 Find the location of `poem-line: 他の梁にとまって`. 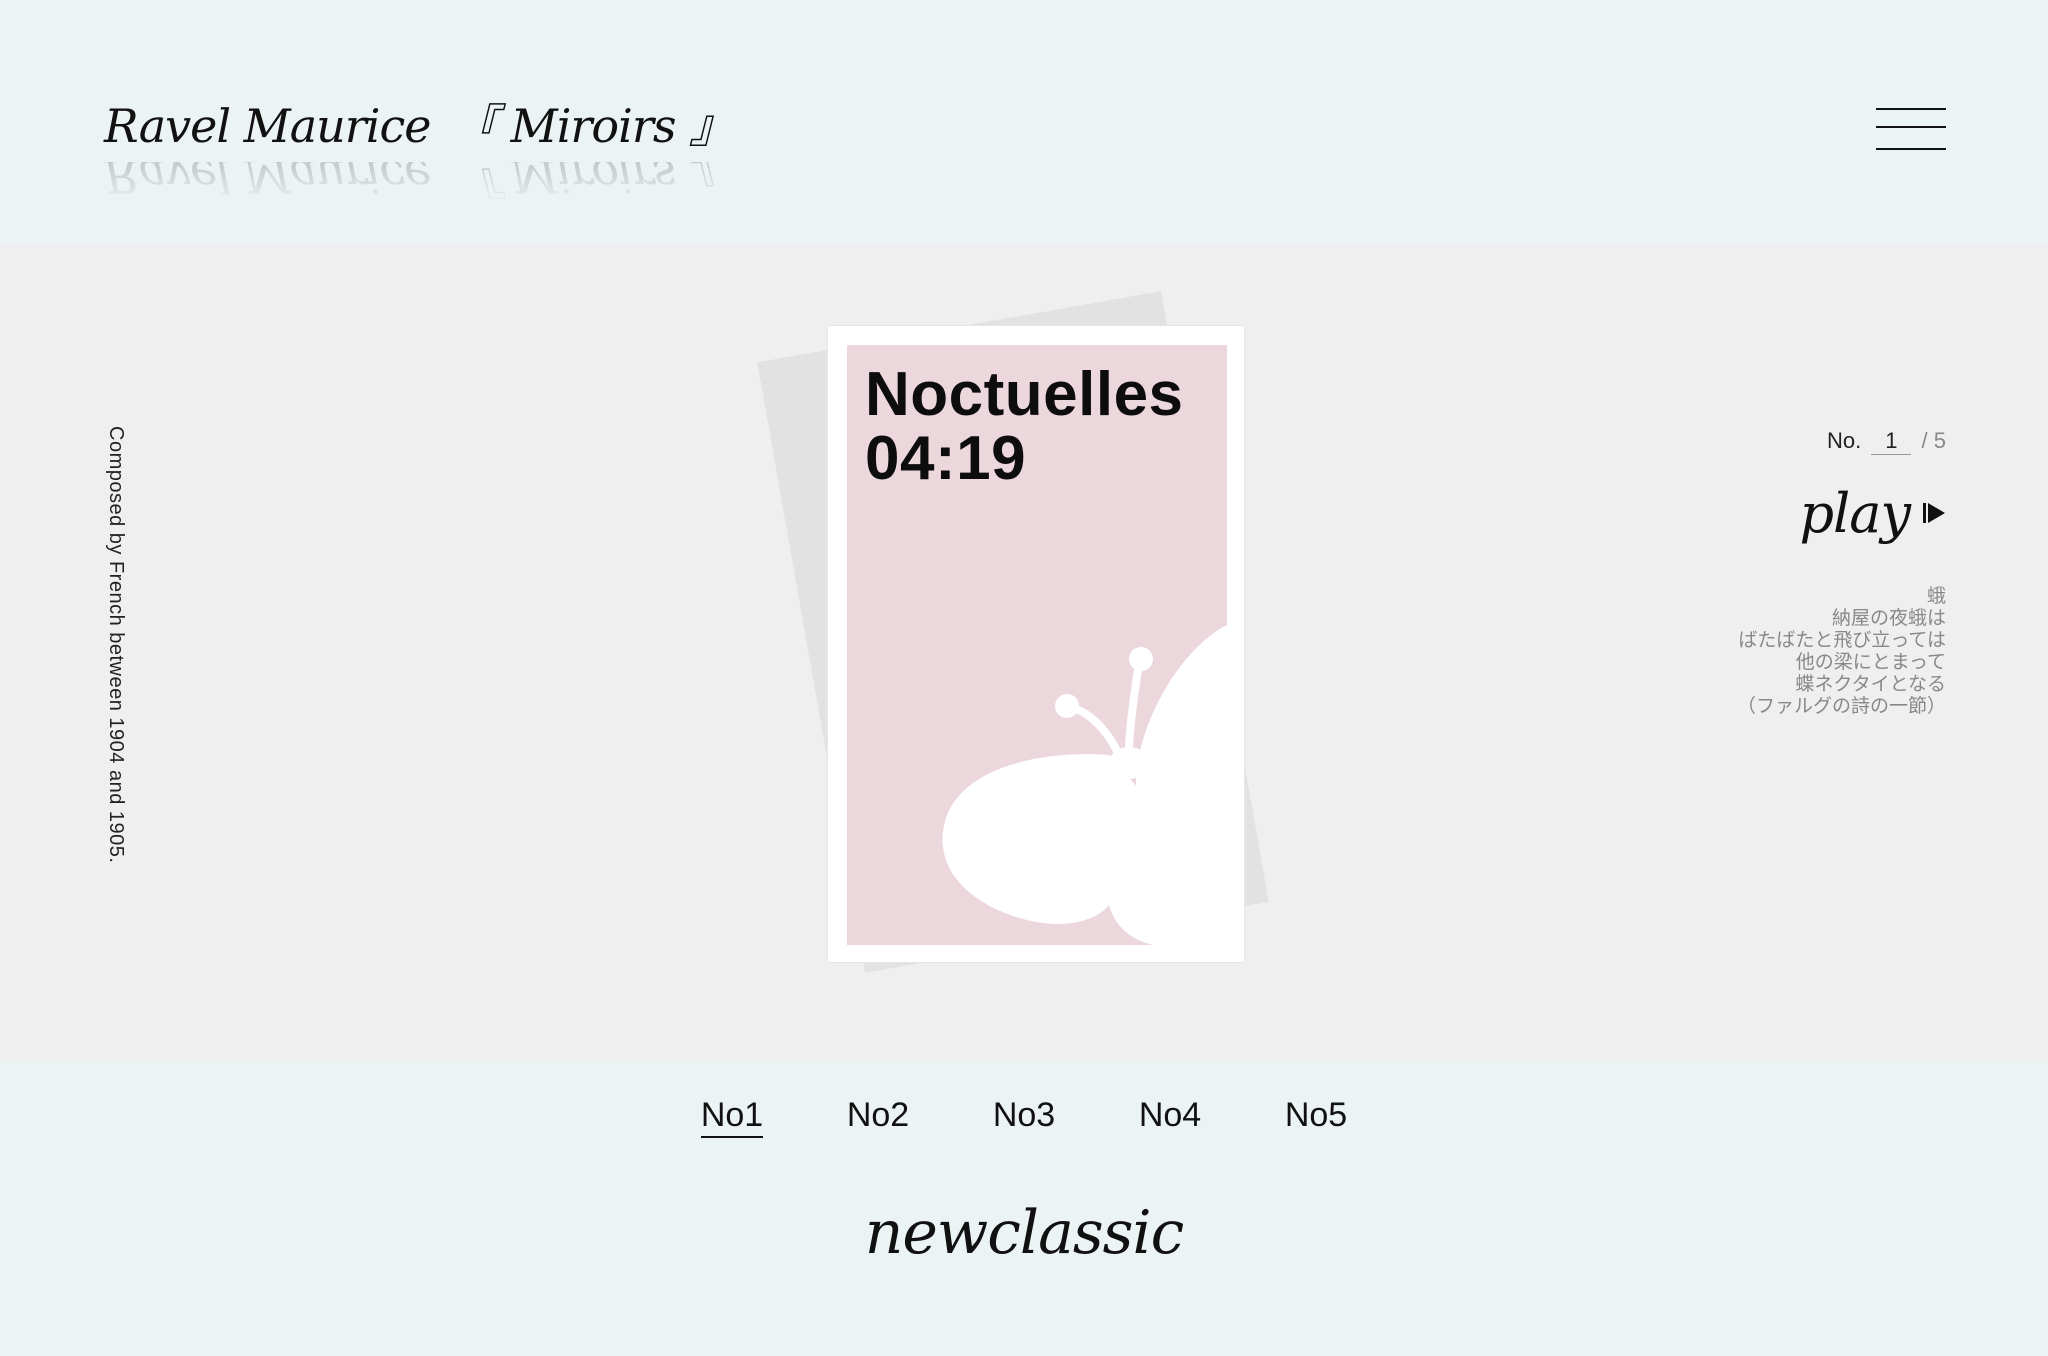

poem-line: 他の梁にとまって is located at coordinates (1870, 662).